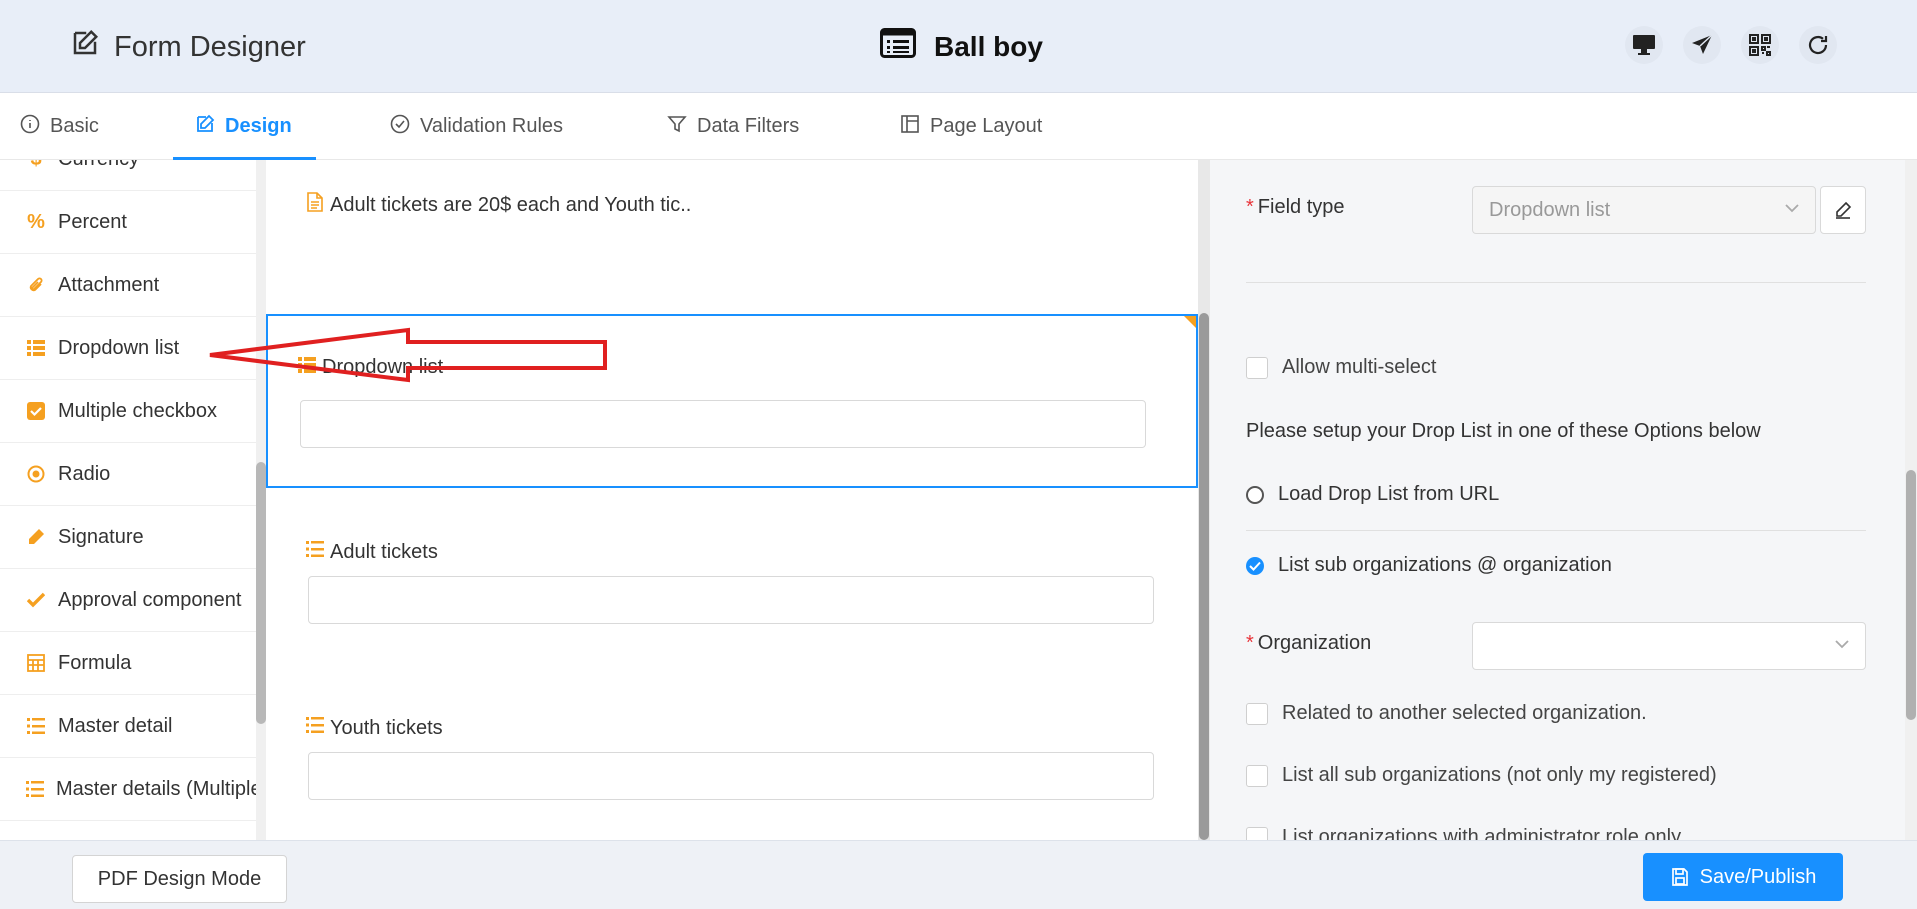 The width and height of the screenshot is (1917, 909). I want to click on palette-item-approval-component: Approval component, so click(128, 600).